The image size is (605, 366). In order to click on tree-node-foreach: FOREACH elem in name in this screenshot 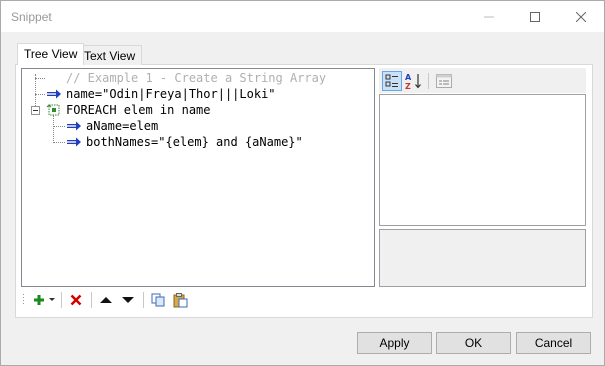, I will do `click(128, 110)`.